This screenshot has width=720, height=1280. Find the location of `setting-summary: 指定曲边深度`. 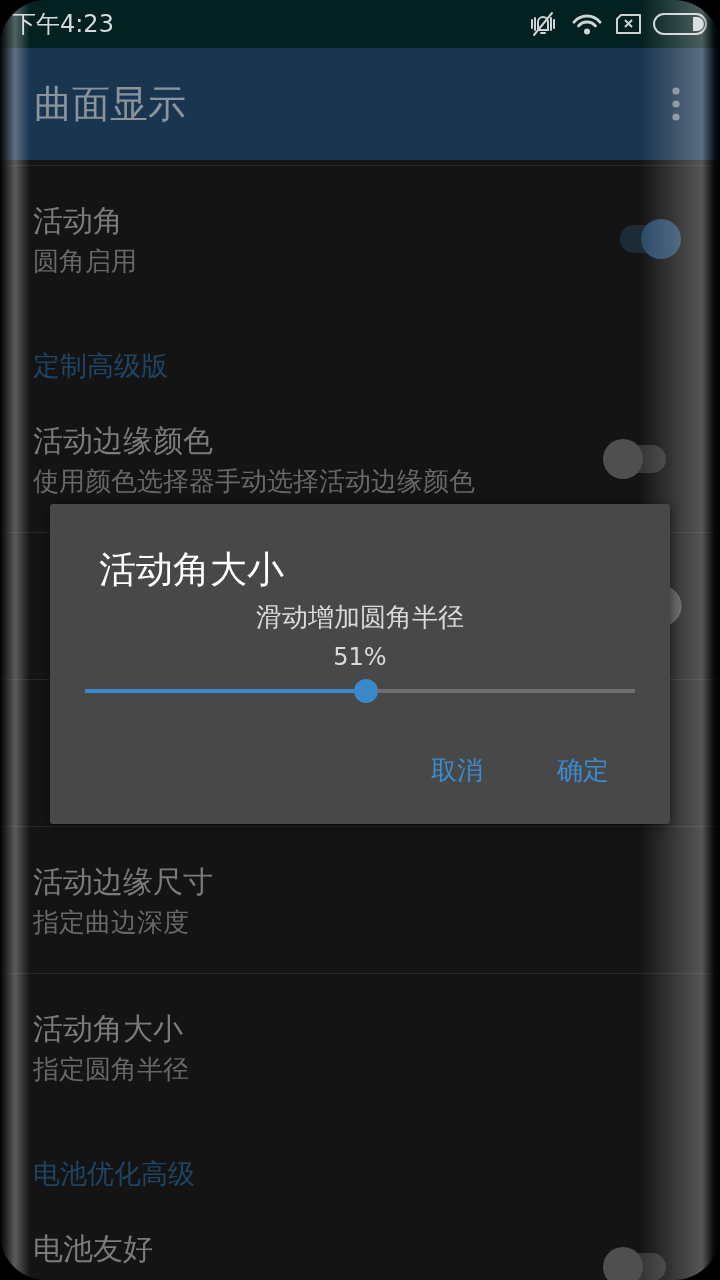

setting-summary: 指定曲边深度 is located at coordinates (111, 922).